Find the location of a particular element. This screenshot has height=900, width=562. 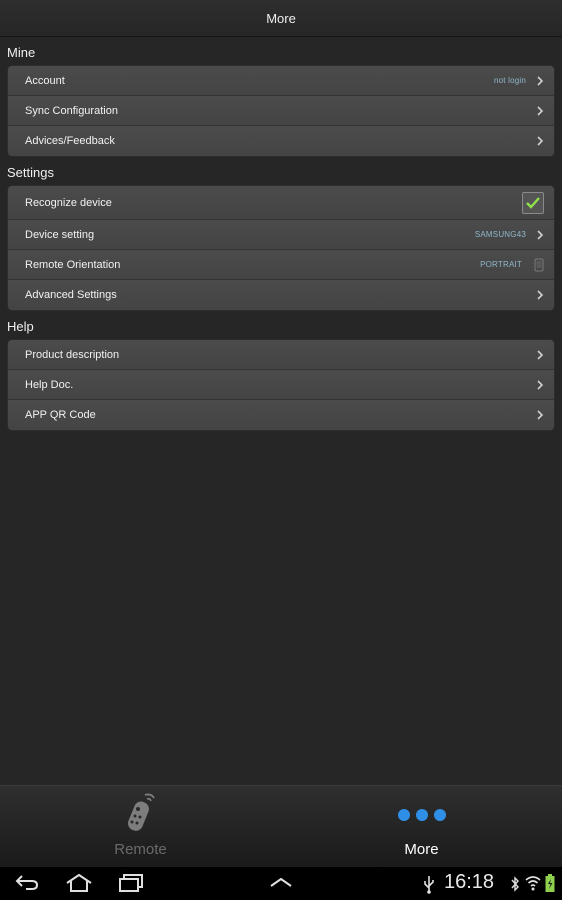

battery-charging-icon is located at coordinates (550, 883).